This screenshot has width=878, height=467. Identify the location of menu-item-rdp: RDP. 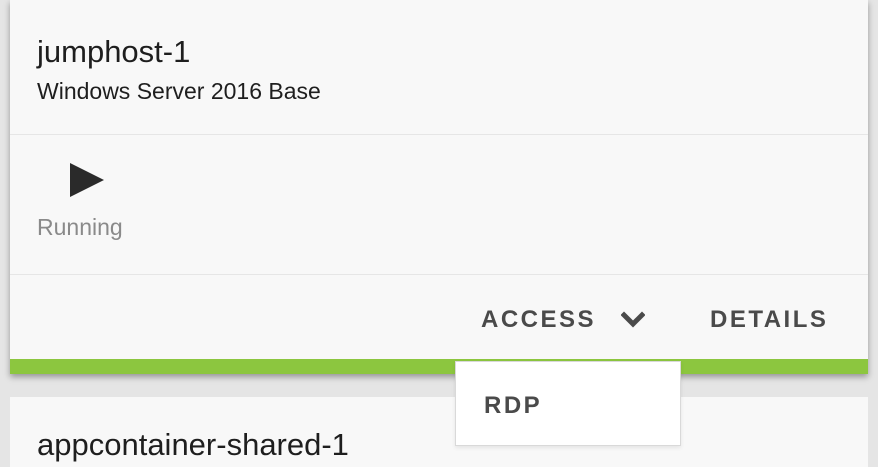
(513, 406).